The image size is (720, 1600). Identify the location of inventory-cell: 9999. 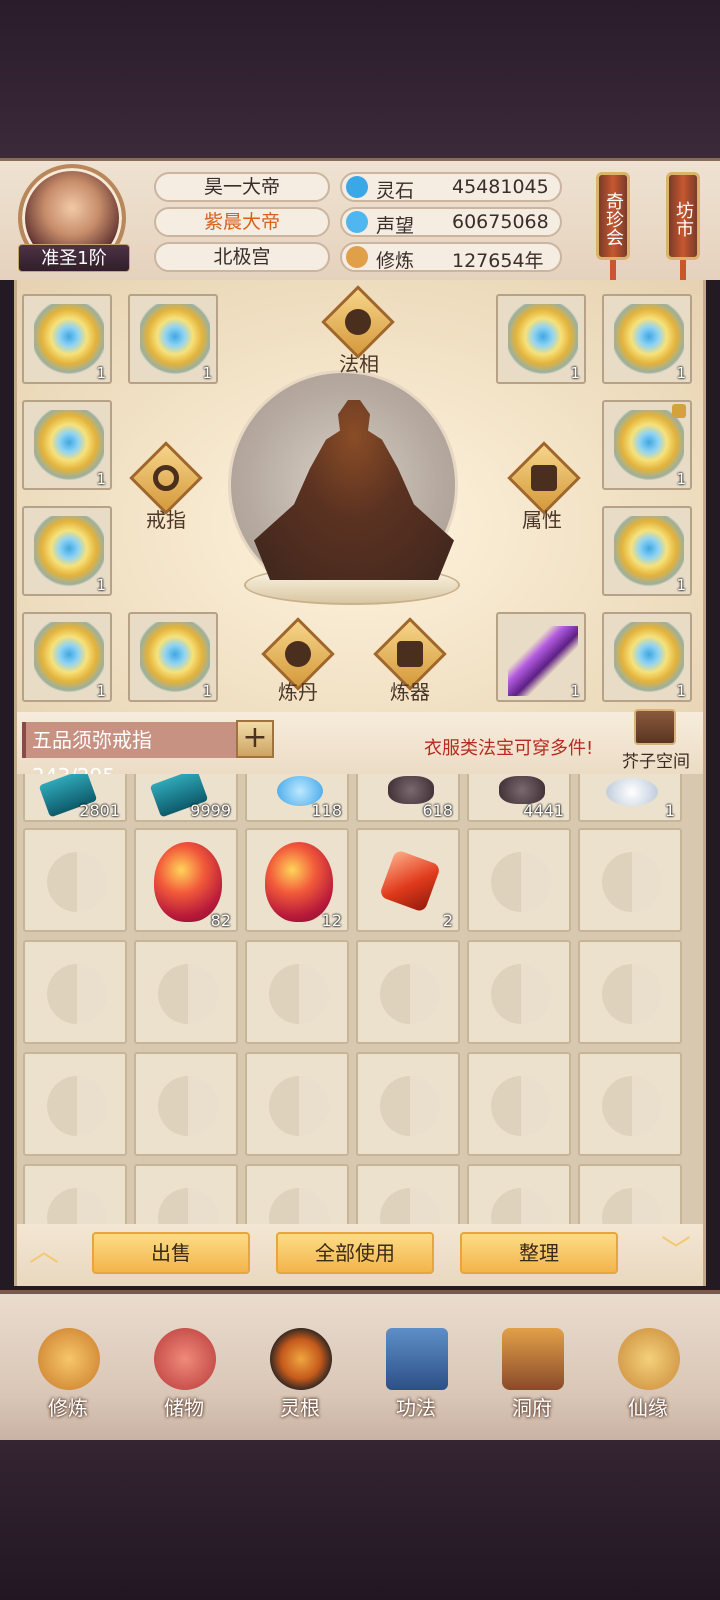
(186, 798).